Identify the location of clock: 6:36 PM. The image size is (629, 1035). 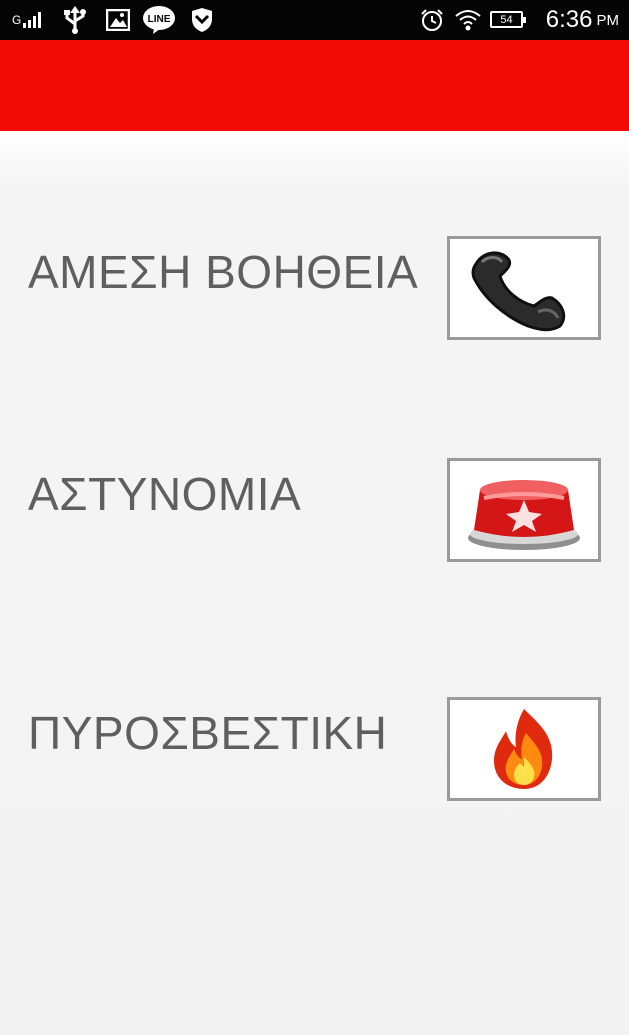
(582, 20).